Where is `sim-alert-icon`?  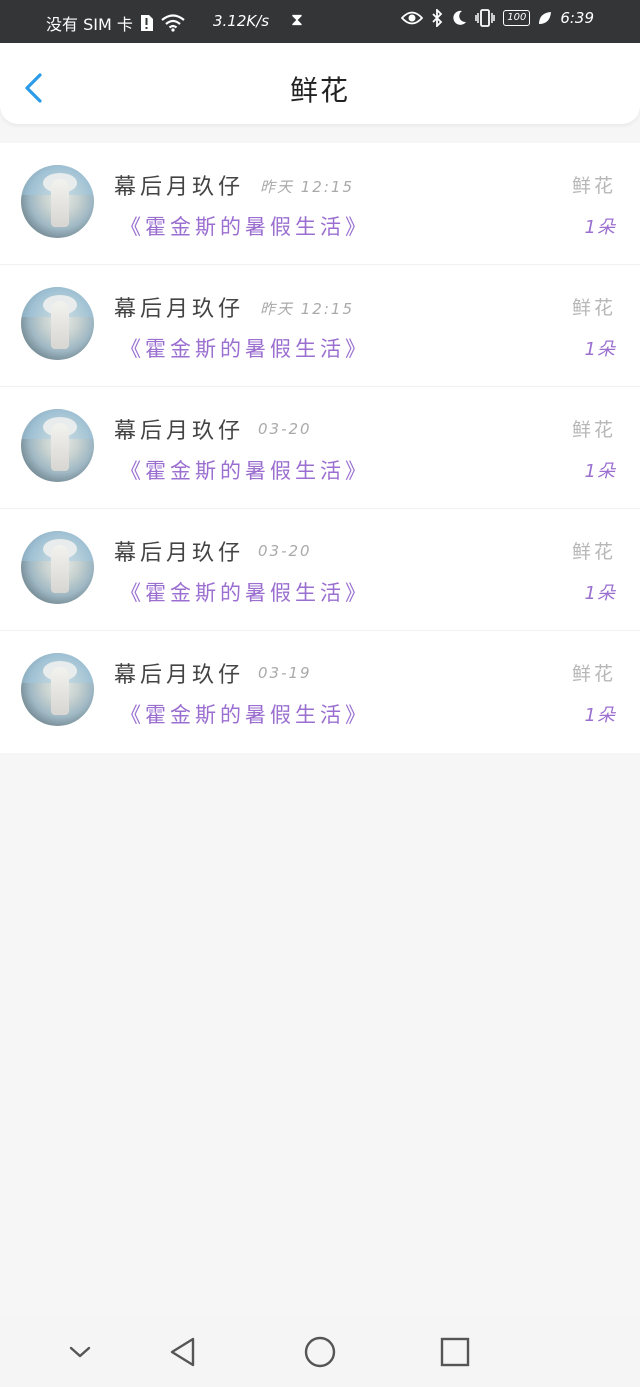
sim-alert-icon is located at coordinates (146, 23).